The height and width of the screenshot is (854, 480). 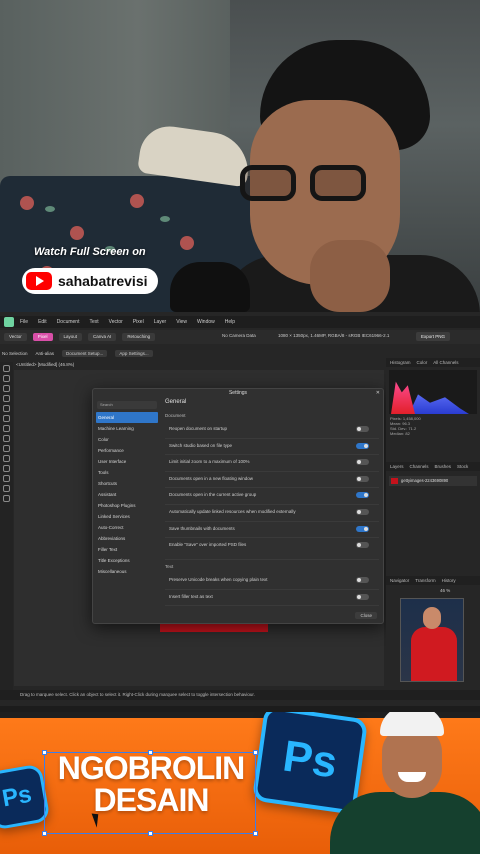 What do you see at coordinates (230, 322) in the screenshot?
I see `menu-help: Help` at bounding box center [230, 322].